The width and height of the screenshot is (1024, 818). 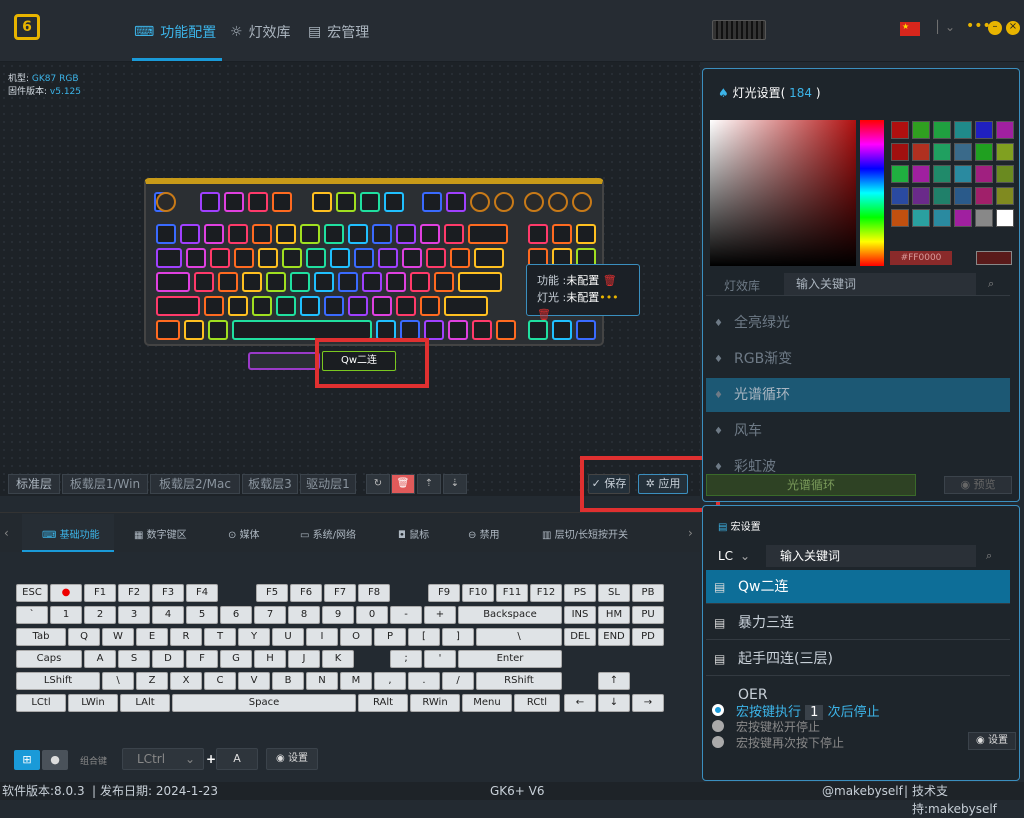 I want to click on function-key: LShift, so click(x=58, y=681).